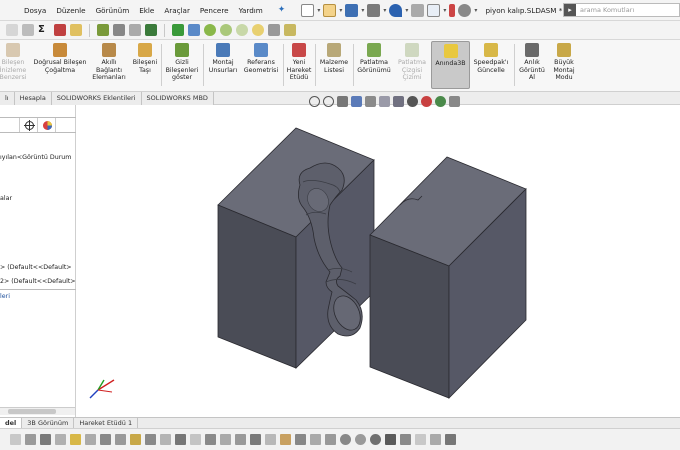 The image size is (680, 450). I want to click on cmd-insert-component: Bileşen İnizleme Benzersi, so click(13, 62).